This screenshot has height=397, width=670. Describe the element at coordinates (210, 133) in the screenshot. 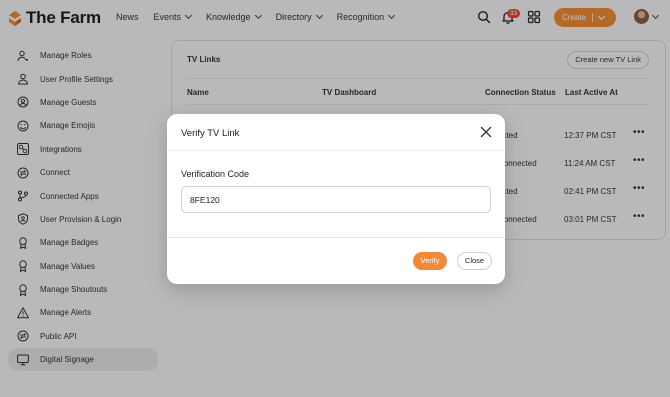

I see `dialog-title: Verify TV Link` at that location.